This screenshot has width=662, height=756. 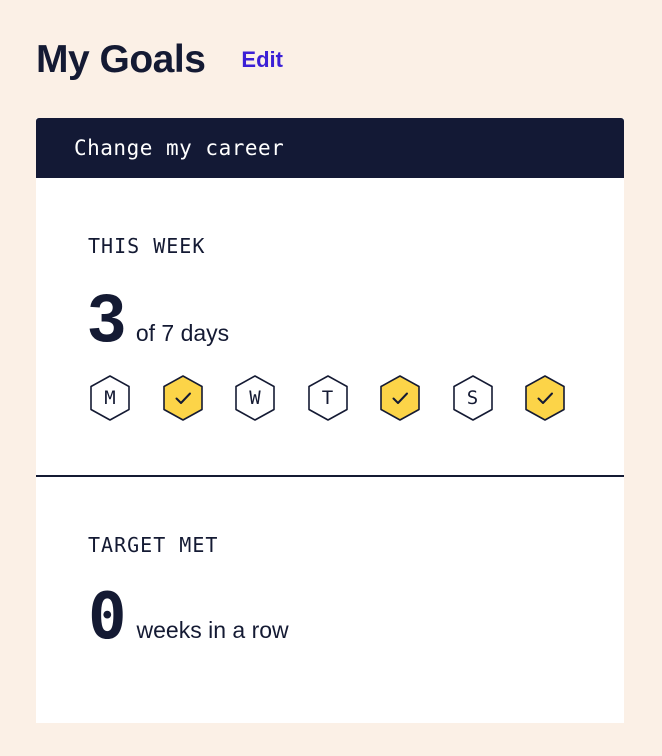 I want to click on day-1-completed, so click(x=183, y=398).